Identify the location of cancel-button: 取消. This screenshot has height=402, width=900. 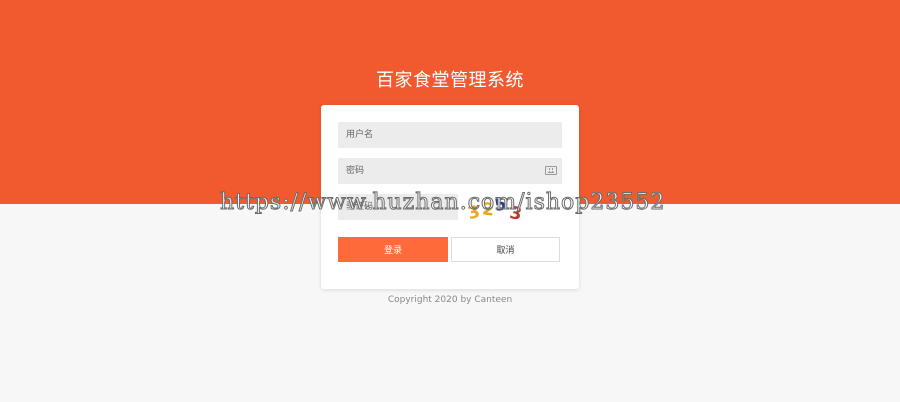
(505, 249).